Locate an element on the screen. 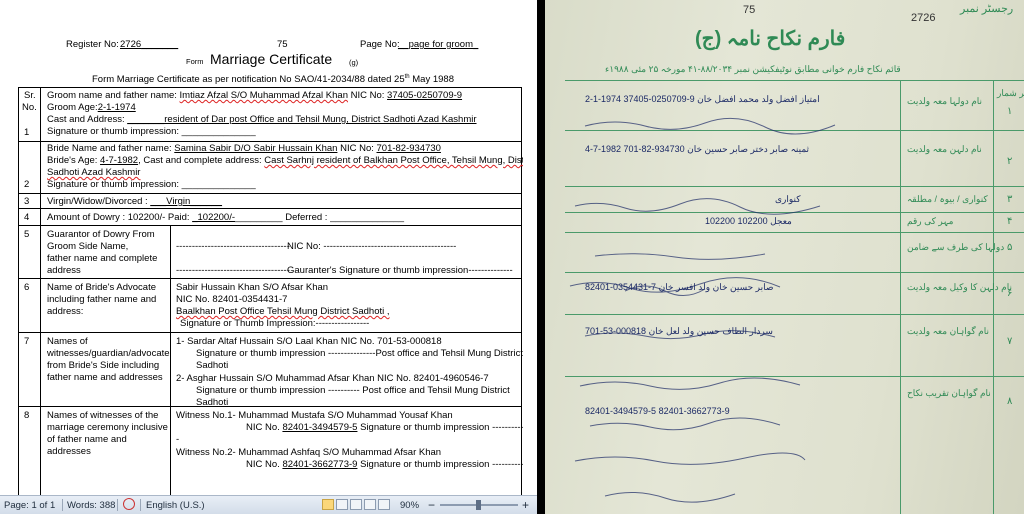 The height and width of the screenshot is (514, 1024). web-layout-icon is located at coordinates (356, 504).